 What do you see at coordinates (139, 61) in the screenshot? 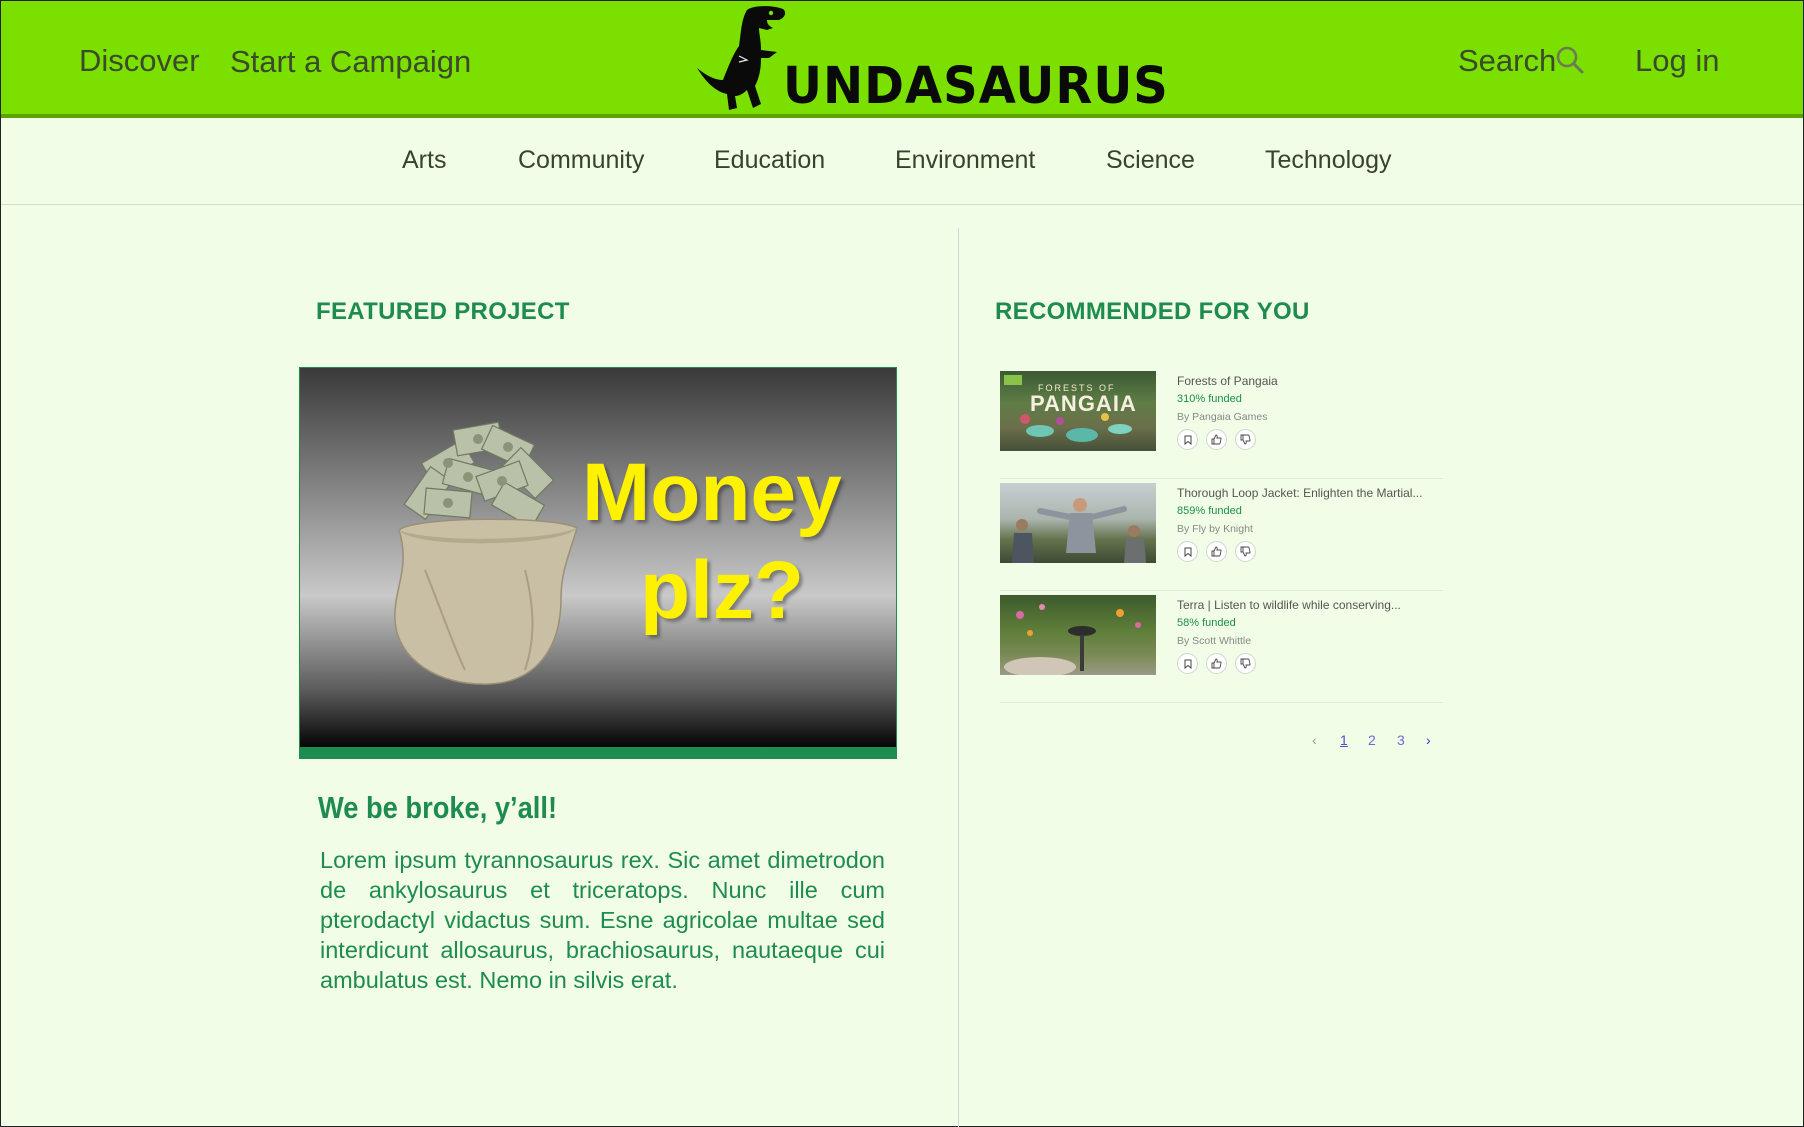
I see `nav-discover-link: Discover` at bounding box center [139, 61].